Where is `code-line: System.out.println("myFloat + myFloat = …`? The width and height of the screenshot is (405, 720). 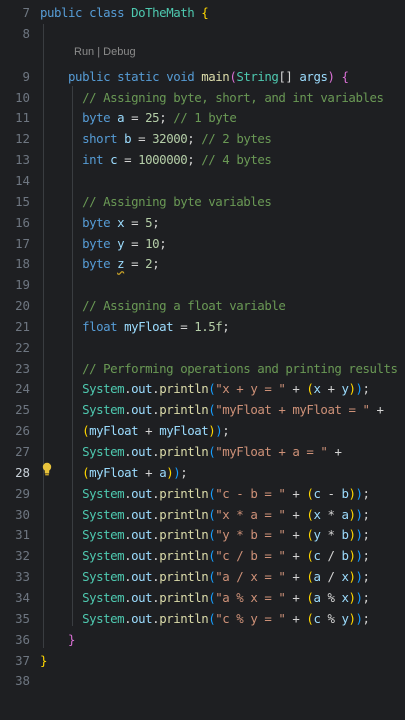
code-line: System.out.println("myFloat + myFloat = … is located at coordinates (212, 410).